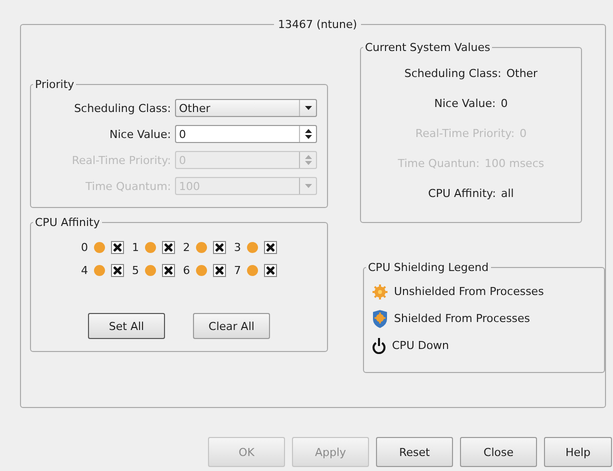 Image resolution: width=613 pixels, height=471 pixels. I want to click on dialog-button: Help, so click(578, 452).